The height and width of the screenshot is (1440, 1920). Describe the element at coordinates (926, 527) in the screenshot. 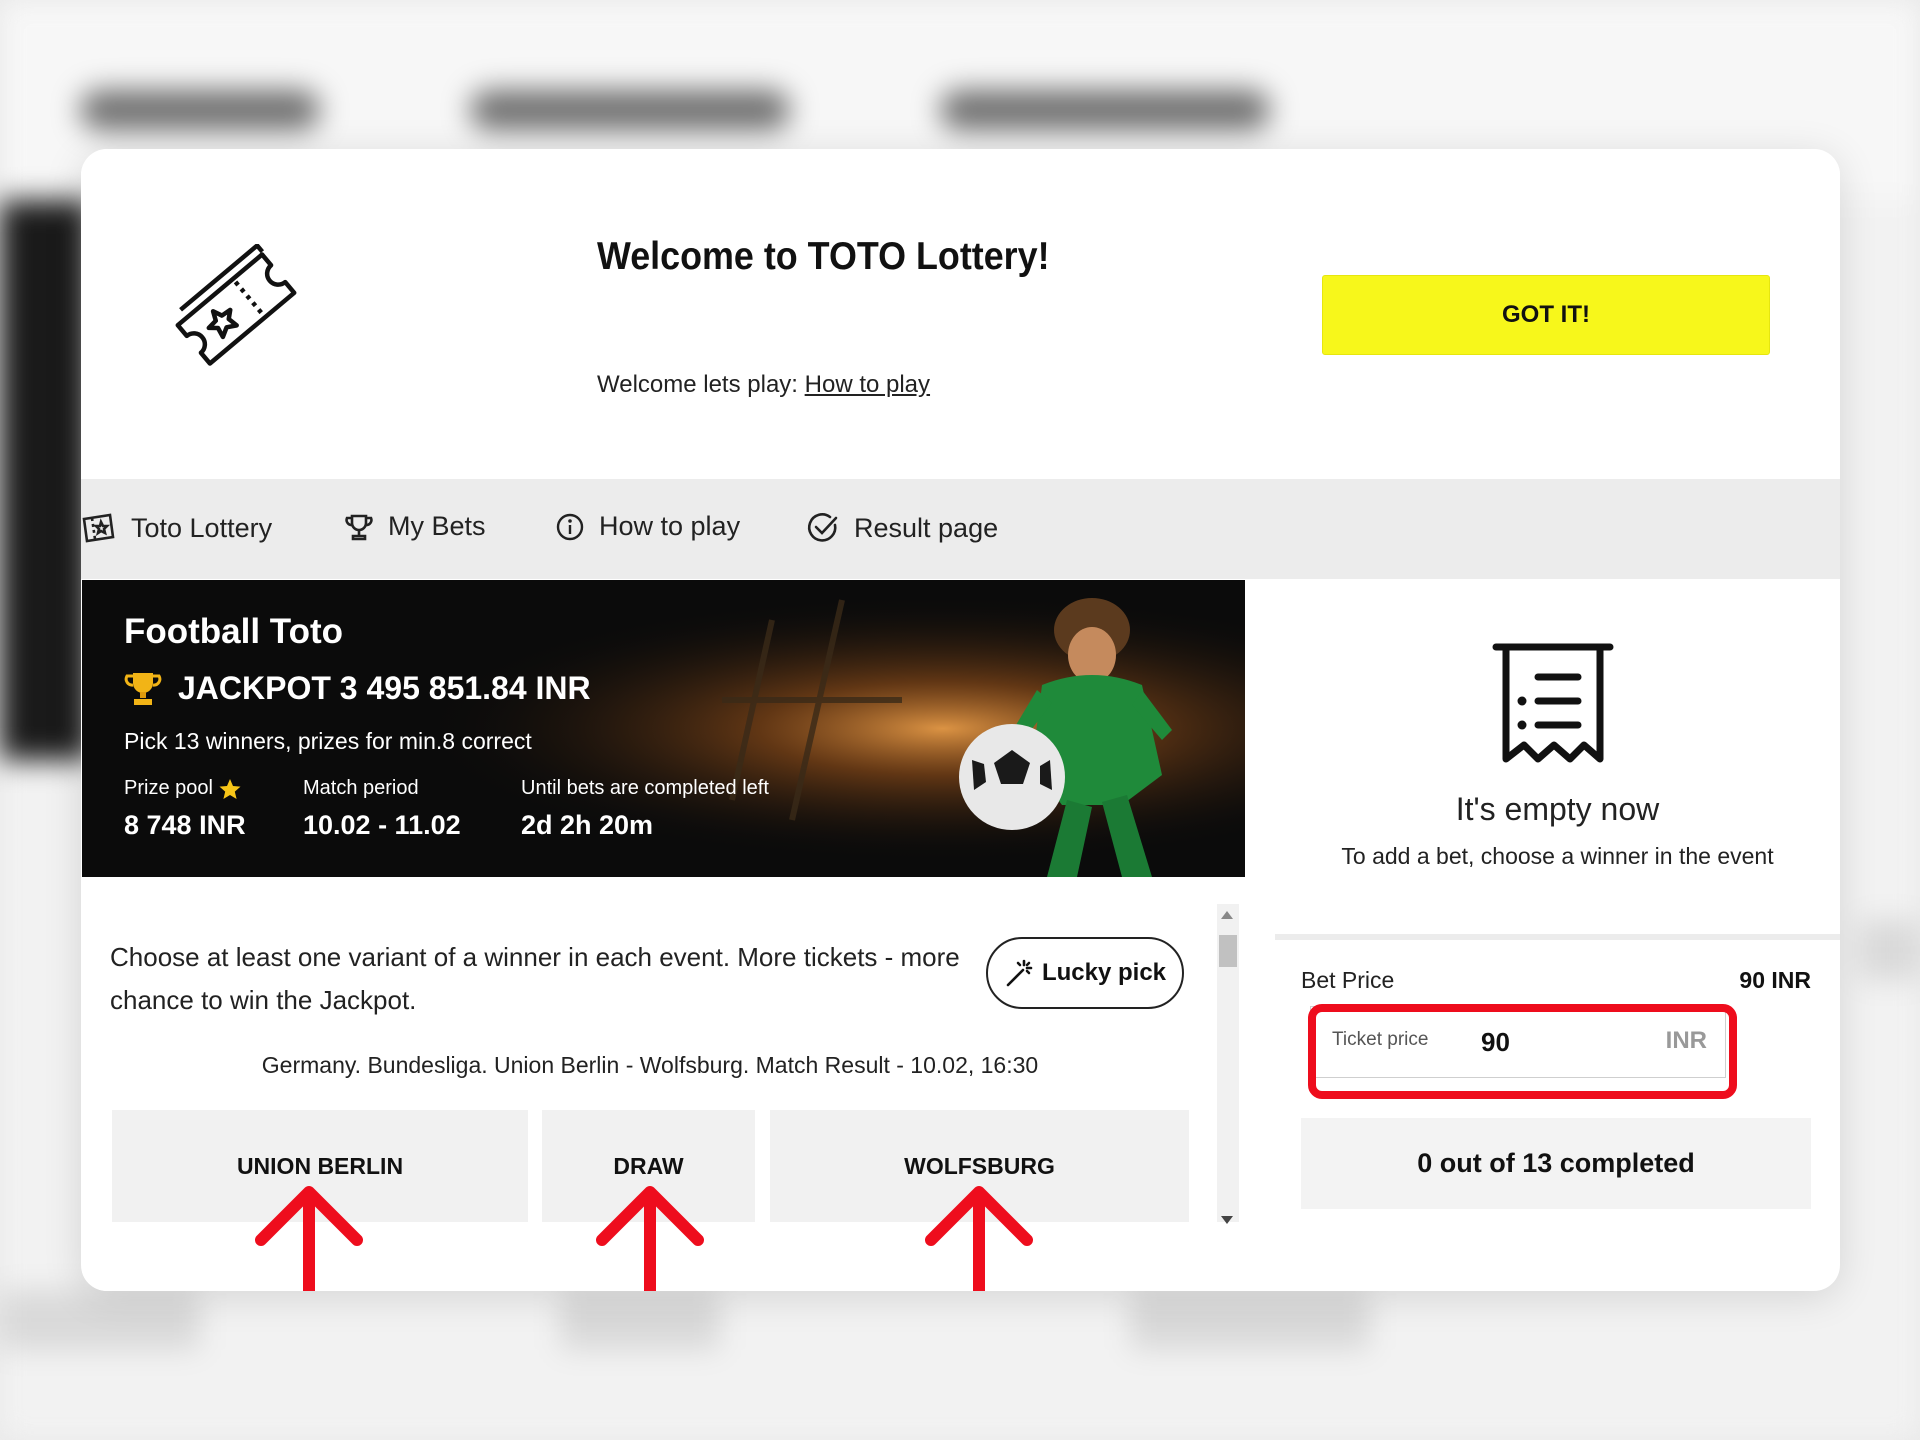

I see `tab-label: Result page` at that location.